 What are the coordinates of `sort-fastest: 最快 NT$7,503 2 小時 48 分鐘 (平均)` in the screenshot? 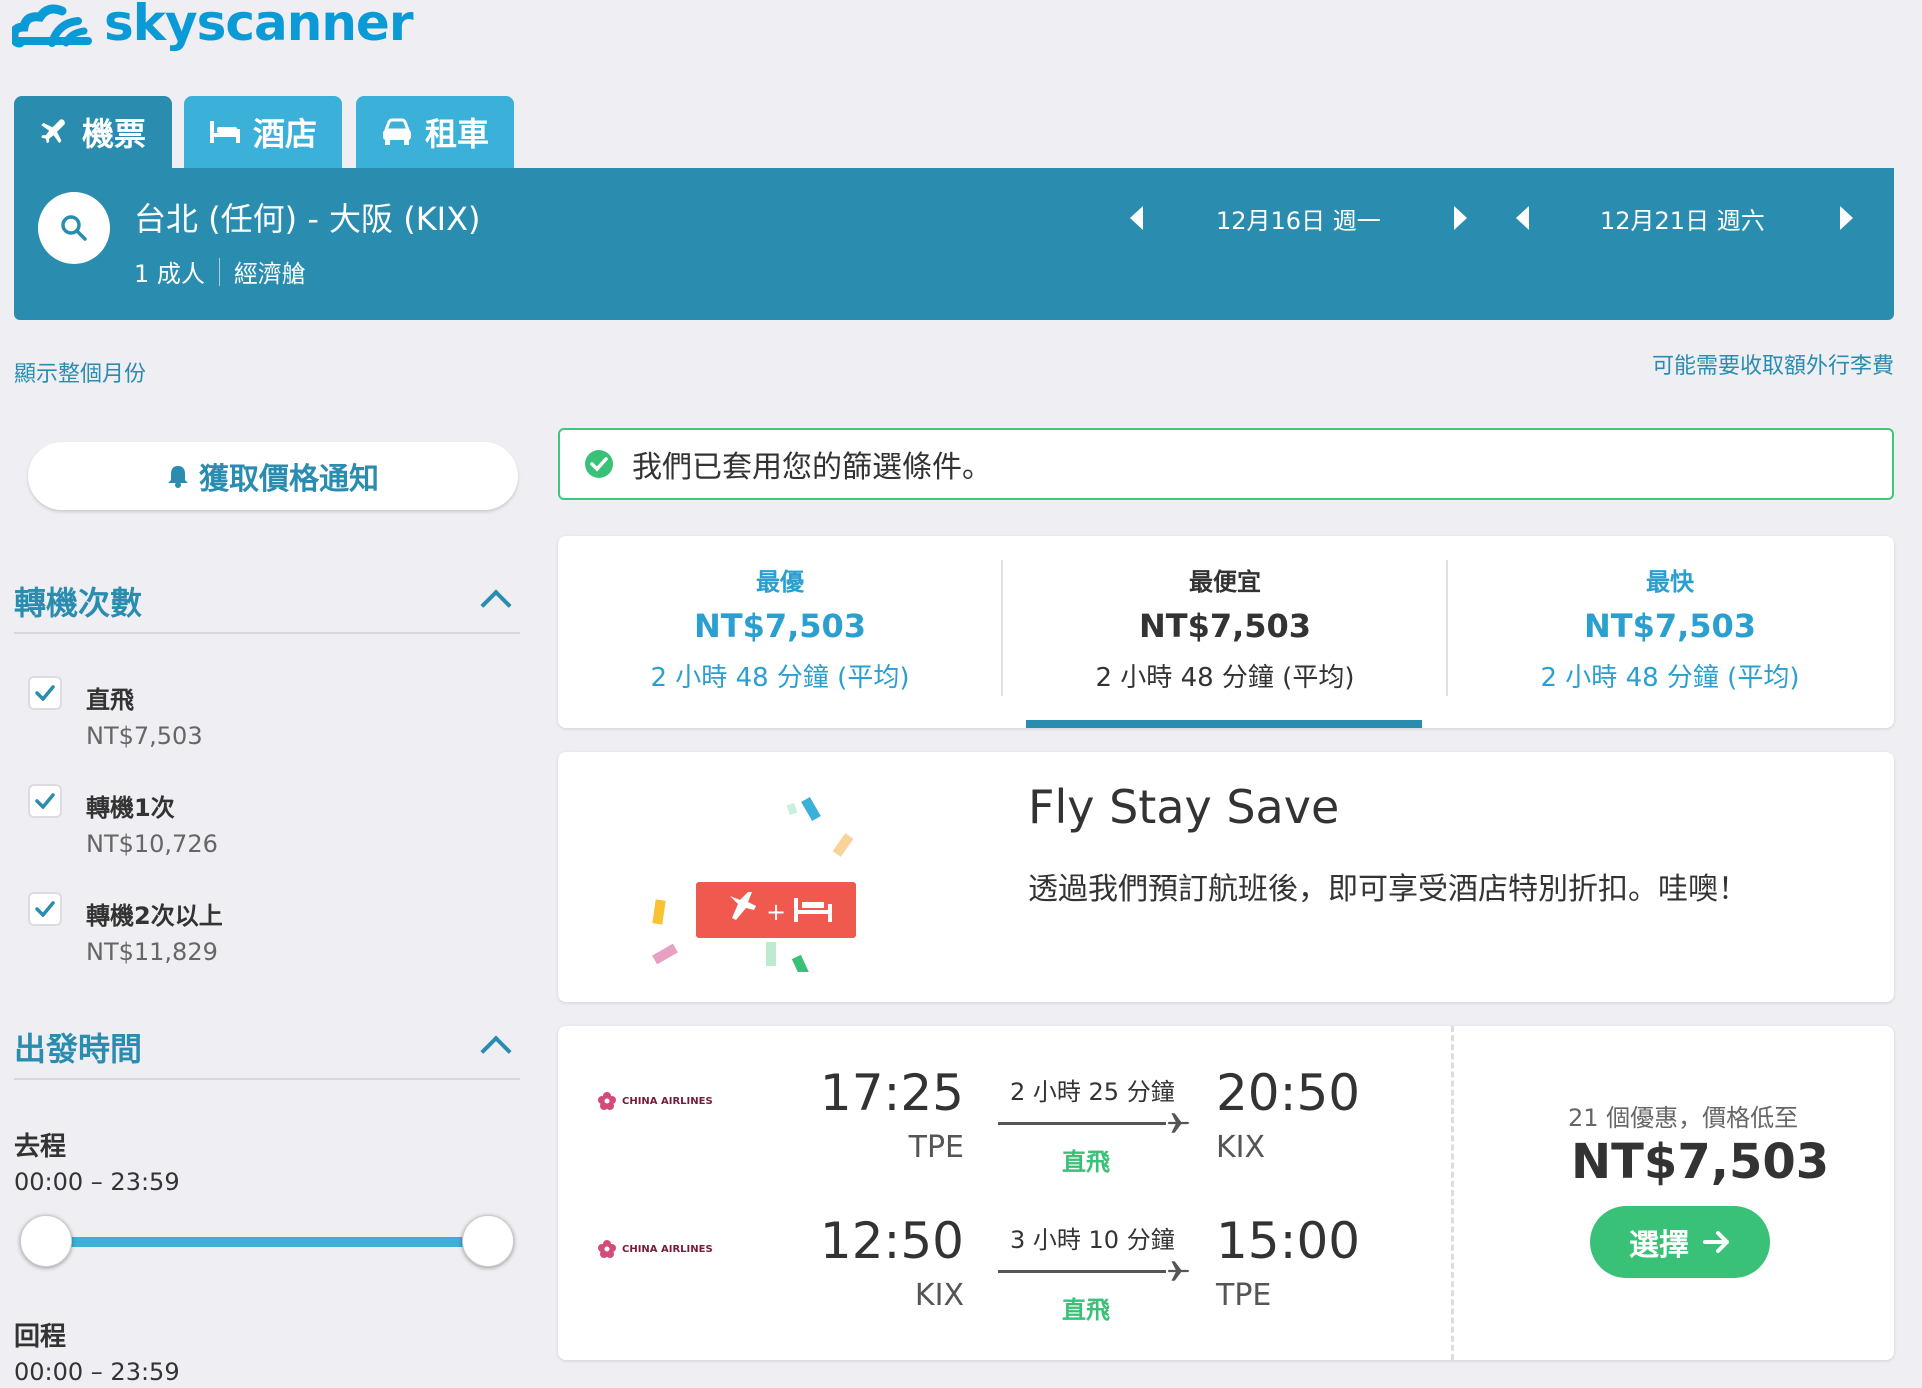 It's located at (1670, 632).